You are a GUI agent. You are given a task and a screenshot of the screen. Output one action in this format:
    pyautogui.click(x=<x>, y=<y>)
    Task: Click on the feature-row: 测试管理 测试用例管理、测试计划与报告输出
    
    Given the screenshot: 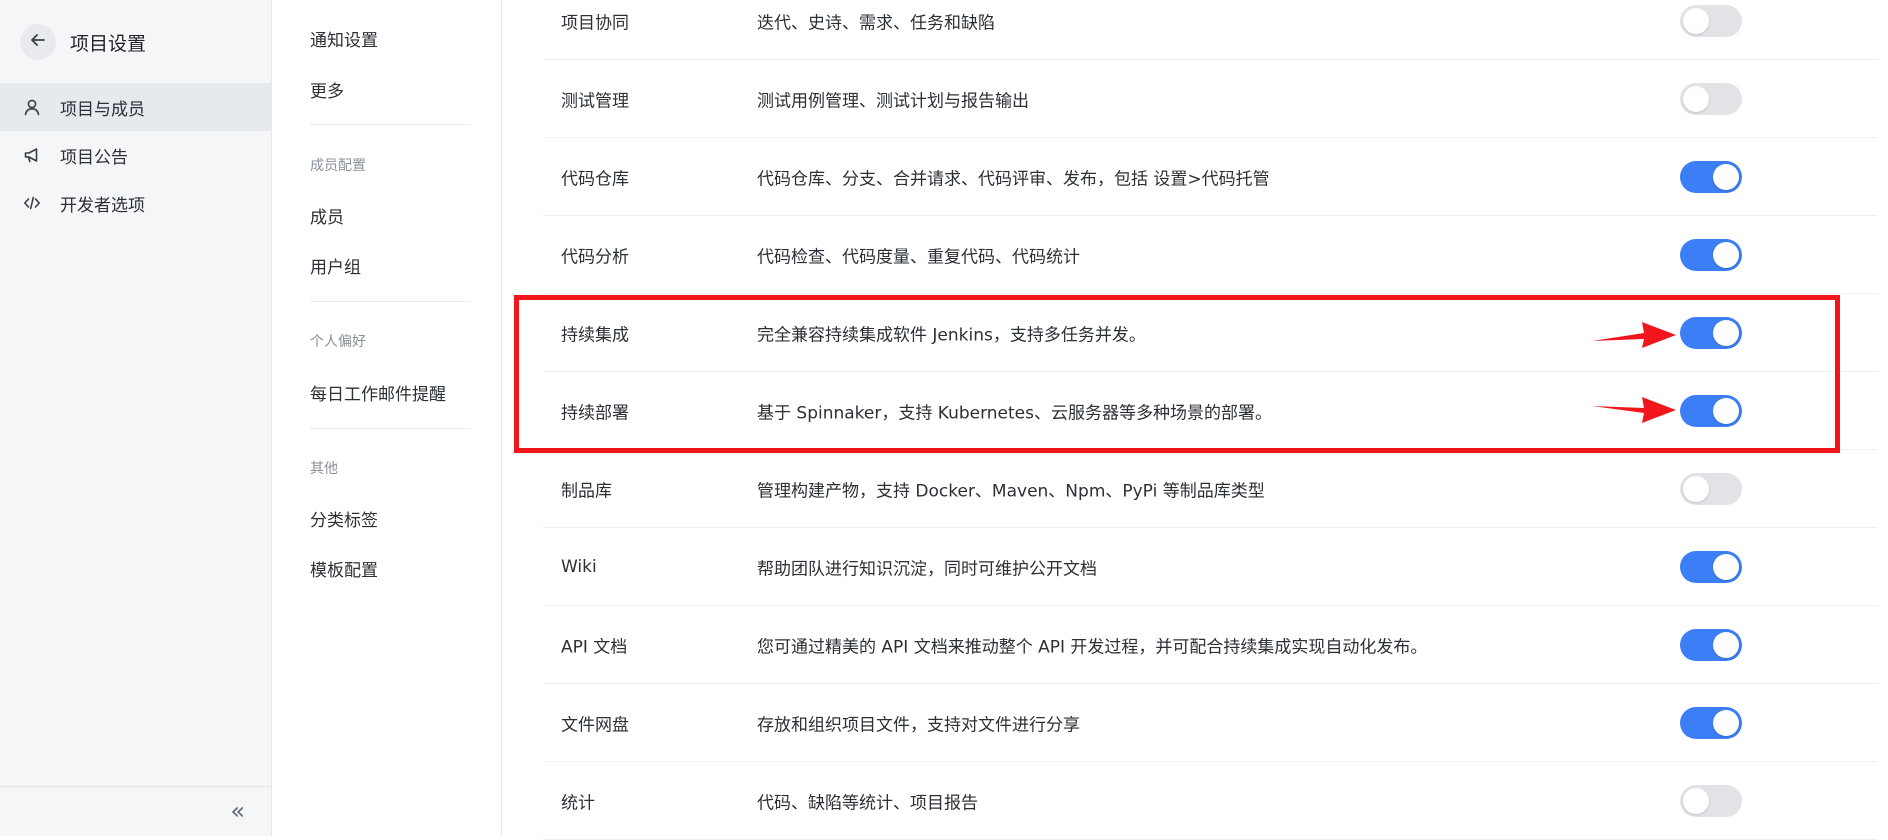 What is the action you would take?
    pyautogui.click(x=1210, y=99)
    